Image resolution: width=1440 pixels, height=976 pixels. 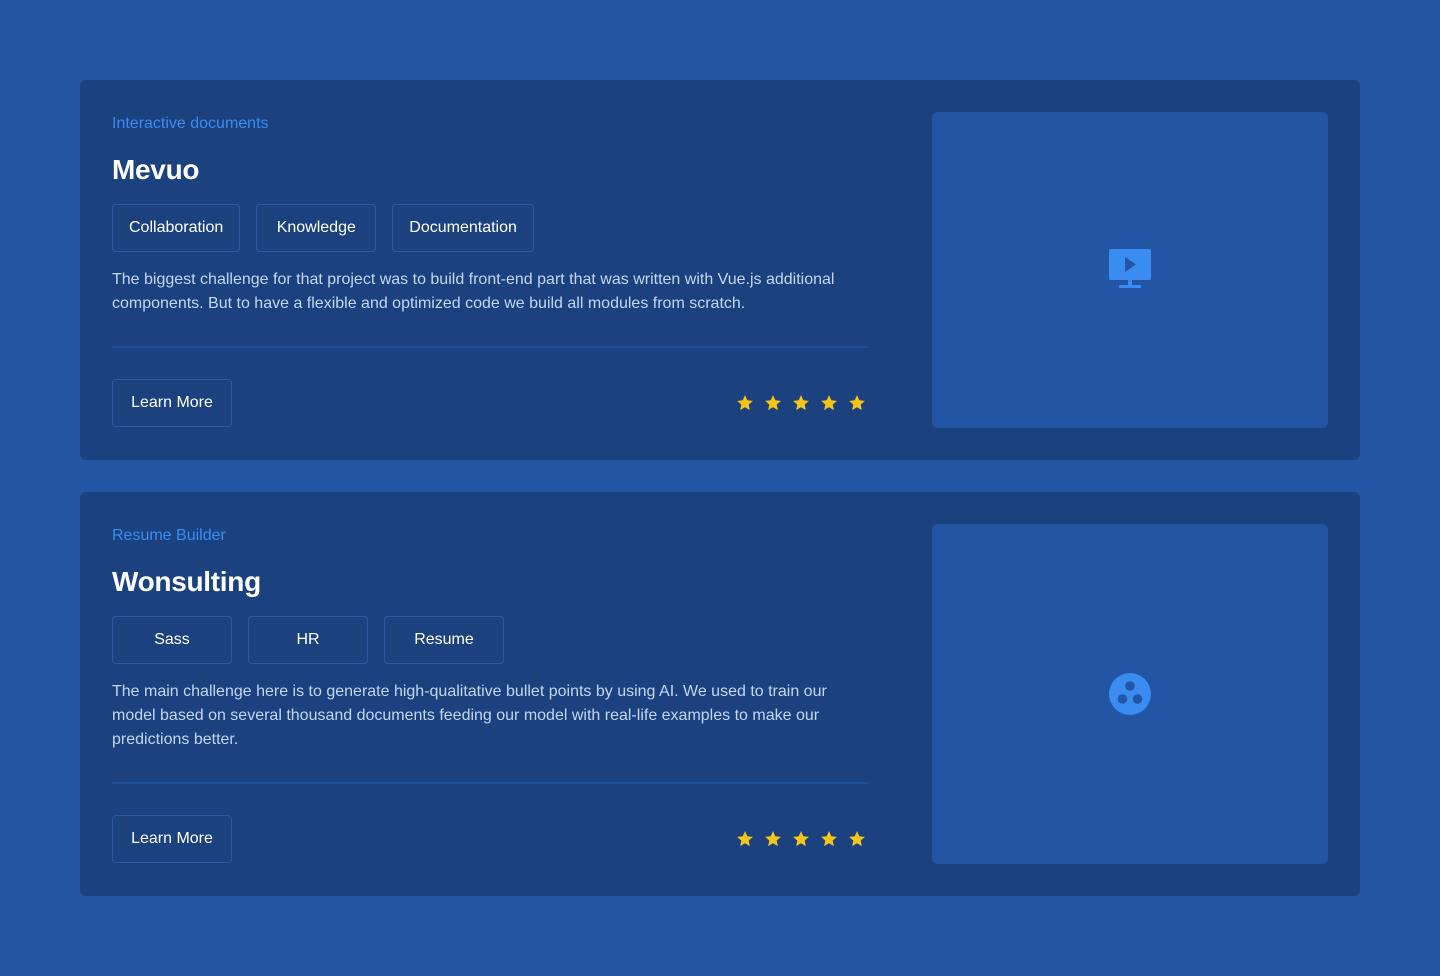 I want to click on project-title: Mevuo, so click(x=156, y=169).